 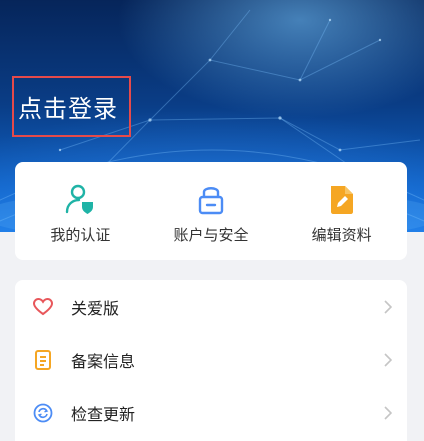 I want to click on edit-document-icon, so click(x=342, y=199).